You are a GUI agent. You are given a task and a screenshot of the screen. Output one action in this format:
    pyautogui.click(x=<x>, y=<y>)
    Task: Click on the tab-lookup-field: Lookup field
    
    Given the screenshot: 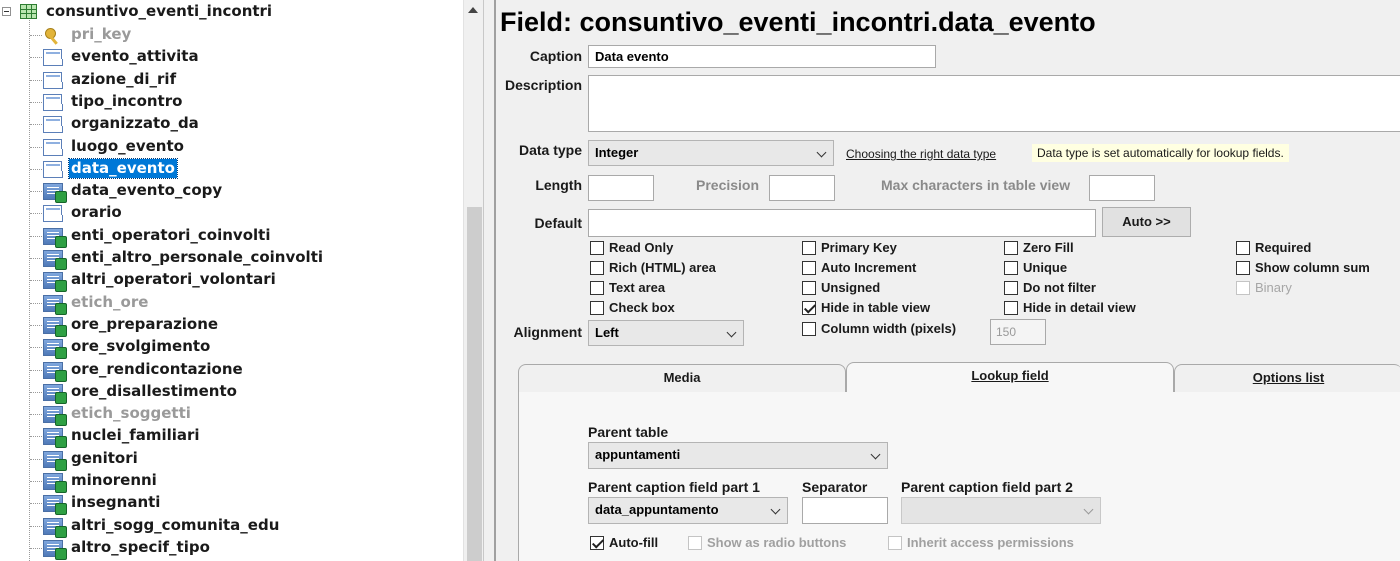 What is the action you would take?
    pyautogui.click(x=1010, y=377)
    